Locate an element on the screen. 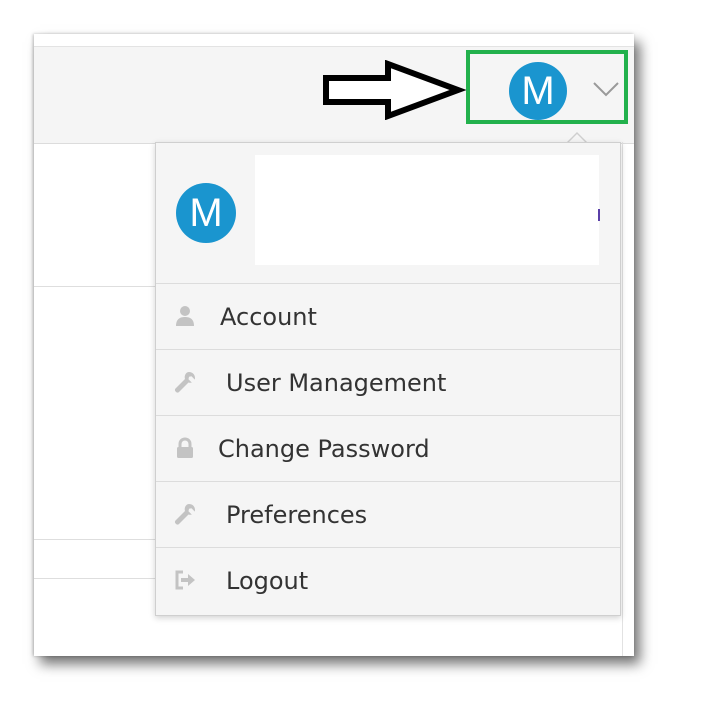 This screenshot has height=722, width=701. menu-item-label: Change Password is located at coordinates (324, 449).